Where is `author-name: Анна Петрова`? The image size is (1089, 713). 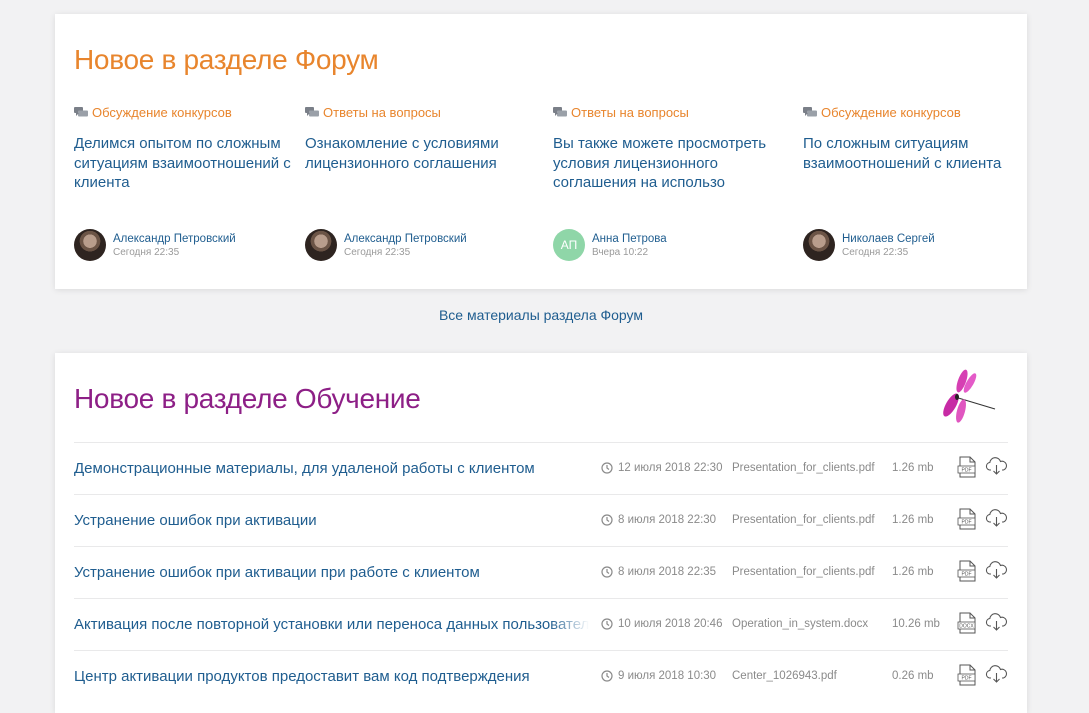
author-name: Анна Петрова is located at coordinates (629, 239).